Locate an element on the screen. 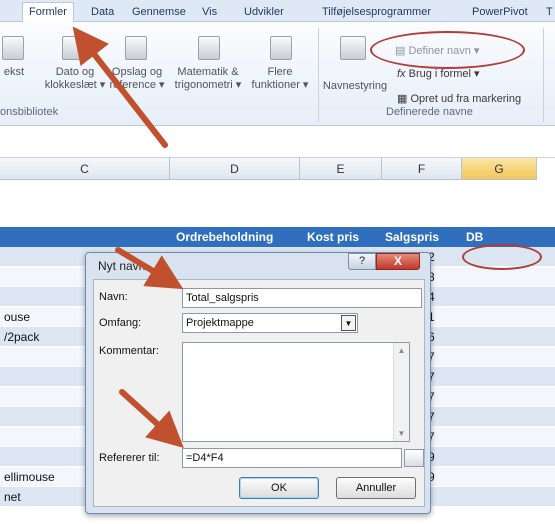 Image resolution: width=555 pixels, height=524 pixels. arrow-to-formler-tab is located at coordinates (120, 87).